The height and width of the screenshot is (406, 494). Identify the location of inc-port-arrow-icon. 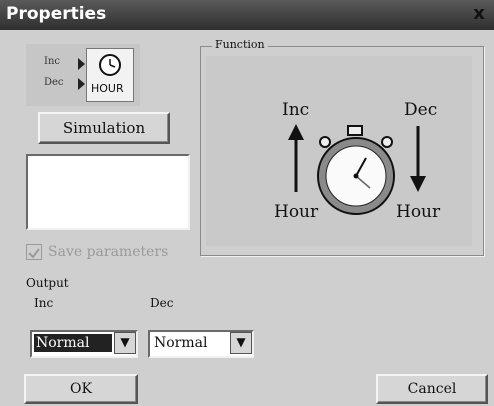
(81, 64).